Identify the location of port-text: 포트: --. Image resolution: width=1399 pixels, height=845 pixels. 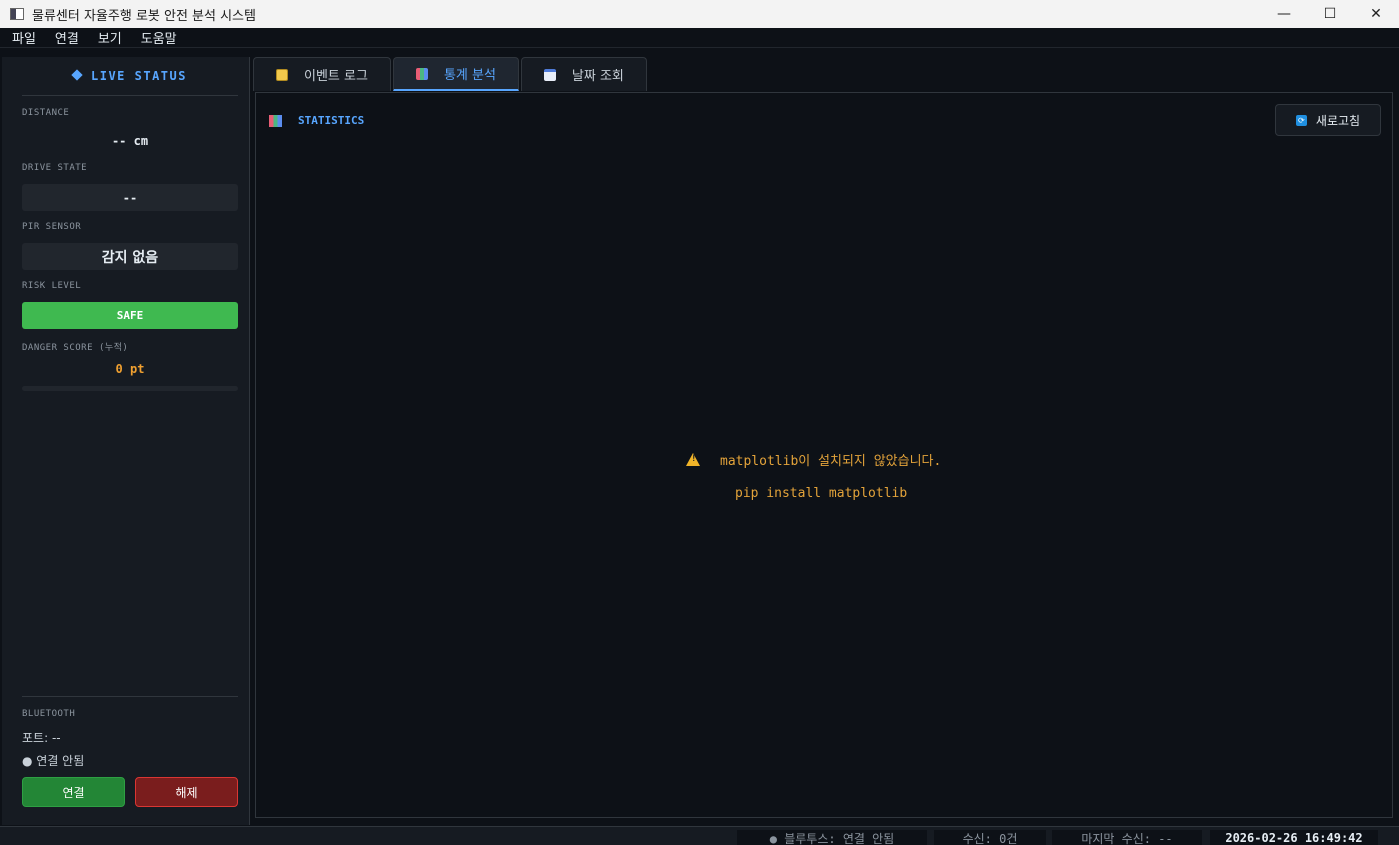
(41, 738).